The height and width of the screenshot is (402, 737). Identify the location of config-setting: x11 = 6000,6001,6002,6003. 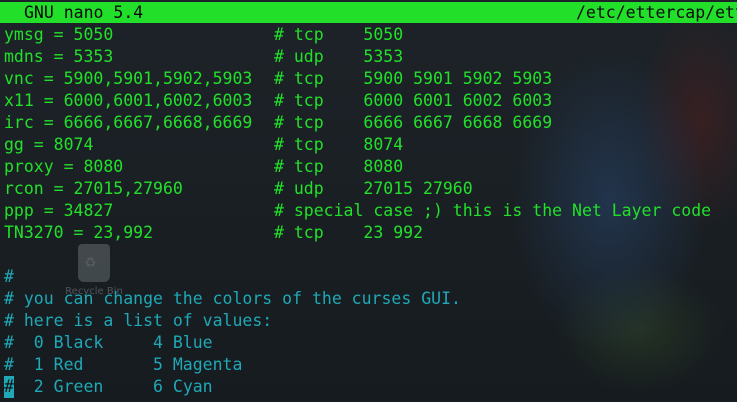
(128, 100).